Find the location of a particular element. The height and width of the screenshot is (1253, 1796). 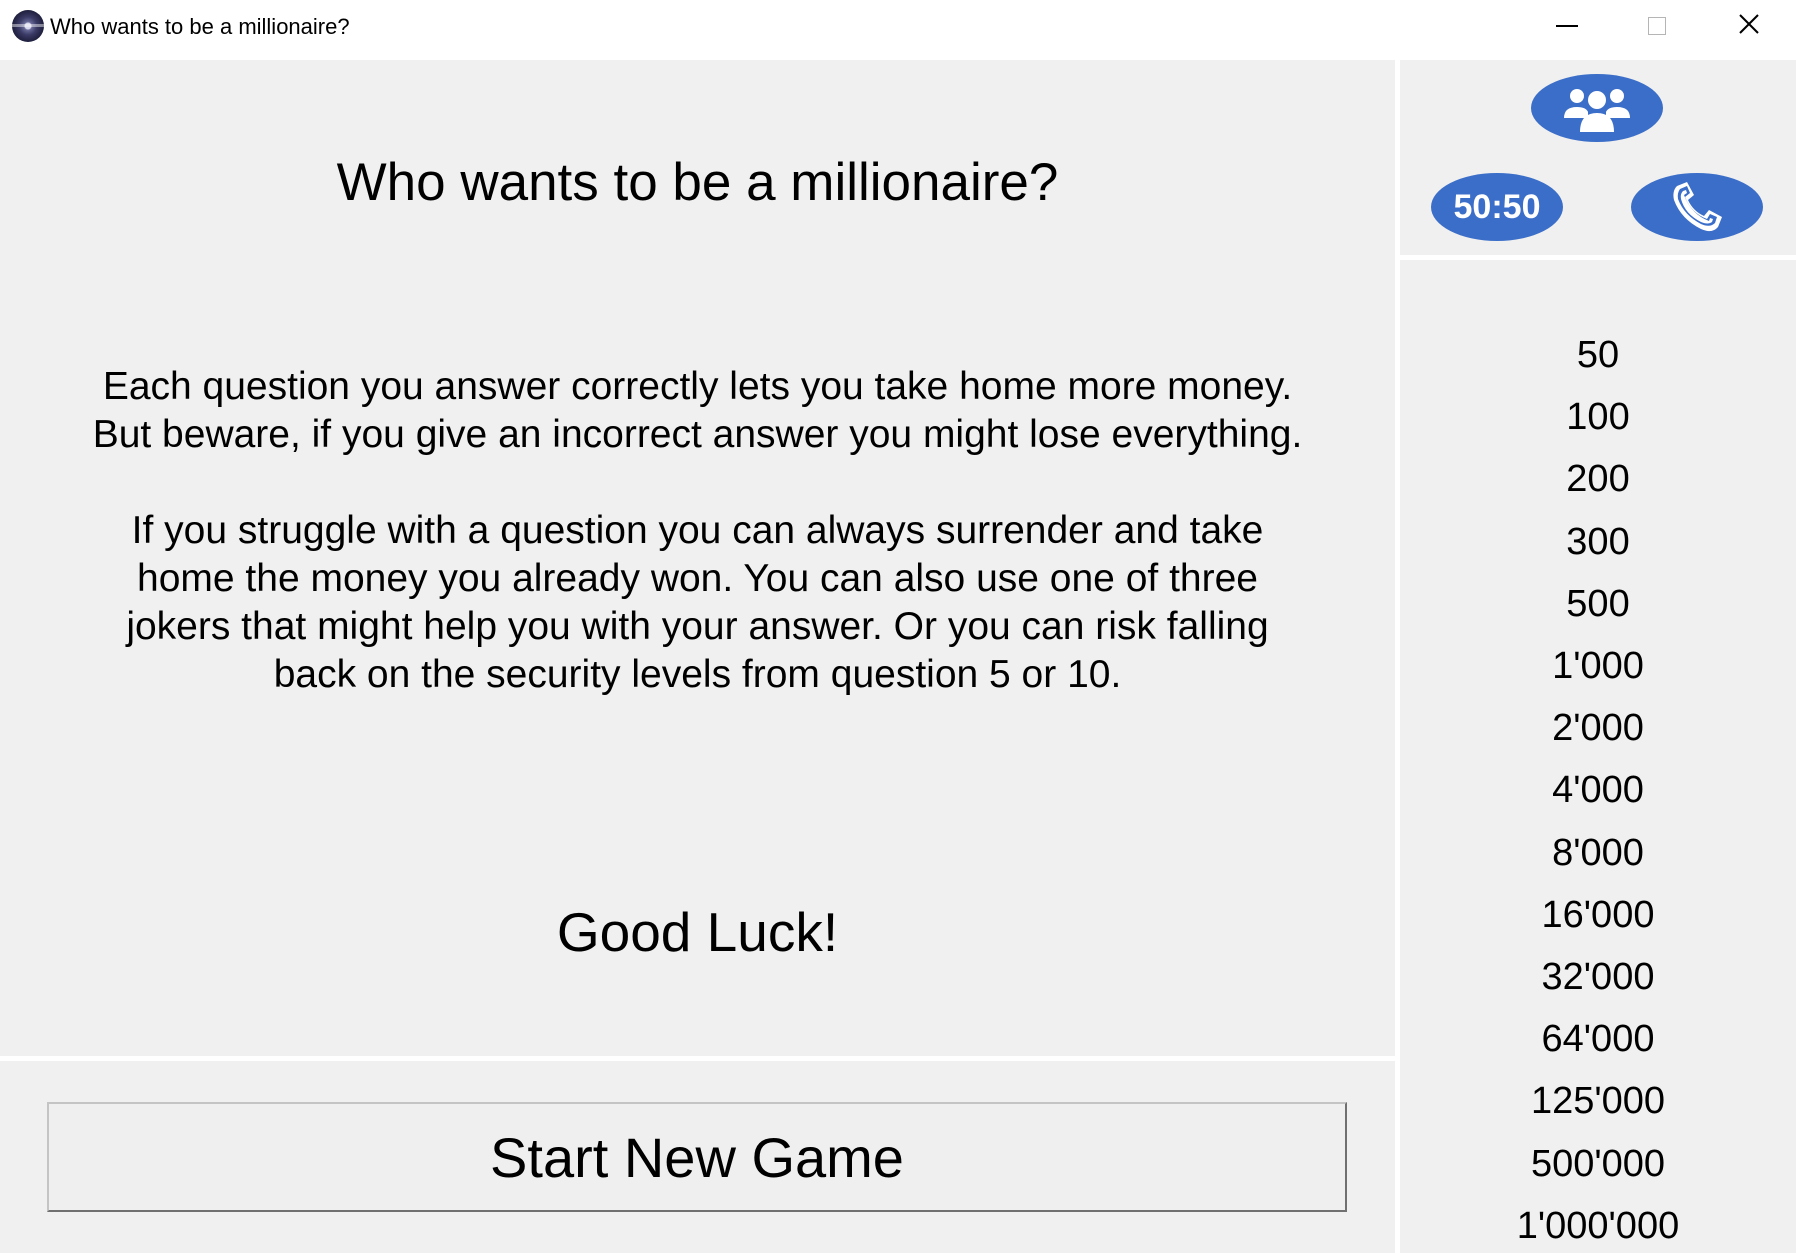

lifelines-panel: 50:50 is located at coordinates (1598, 157).